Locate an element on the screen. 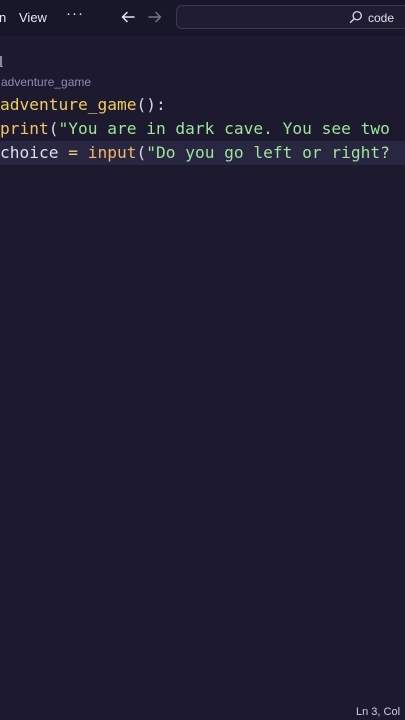  arrow-left-icon is located at coordinates (128, 17).